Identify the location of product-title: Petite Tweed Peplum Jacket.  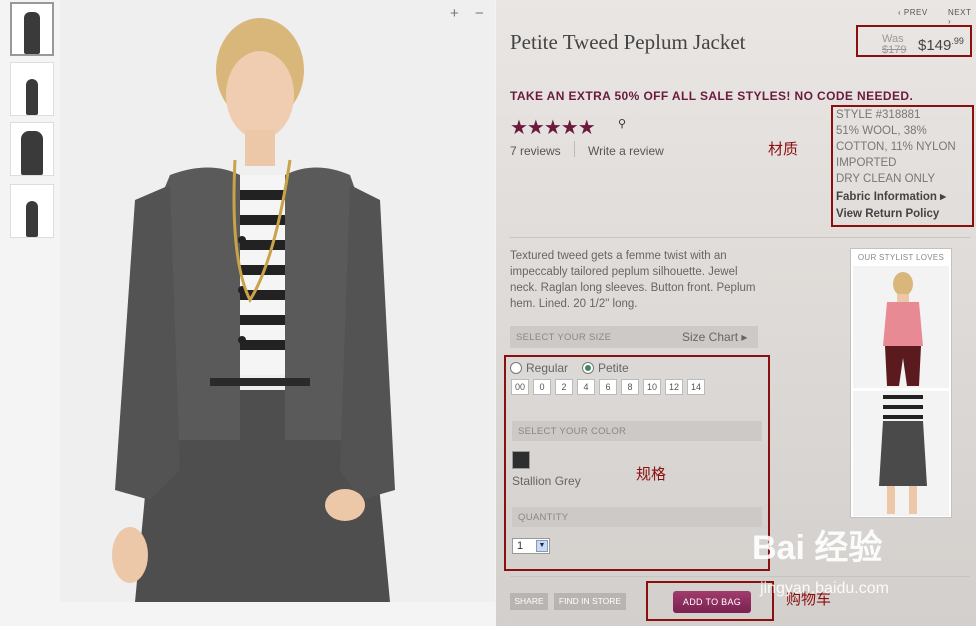
(628, 42).